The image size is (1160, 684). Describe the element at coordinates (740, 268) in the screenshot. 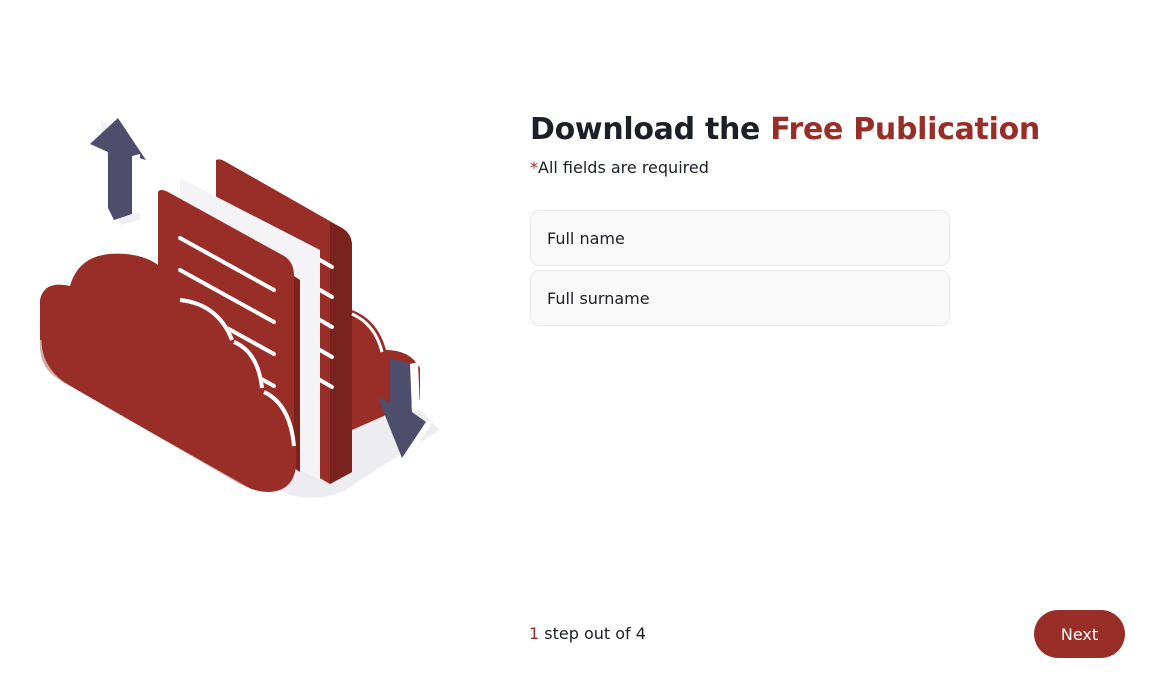

I see `form-fields` at that location.